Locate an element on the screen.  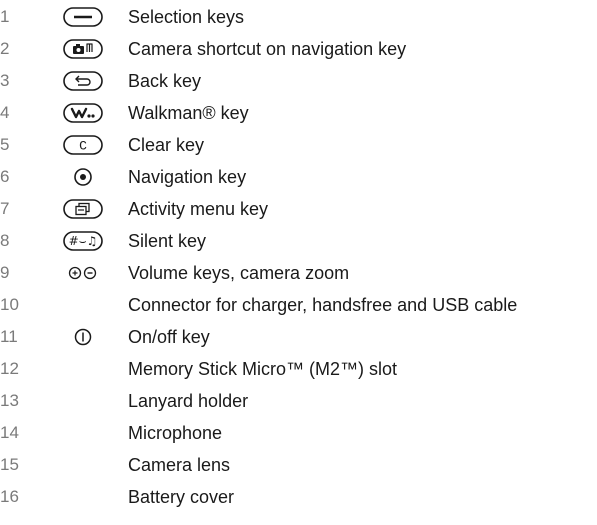
silent-key-icon: #⌣♫ is located at coordinates (83, 241).